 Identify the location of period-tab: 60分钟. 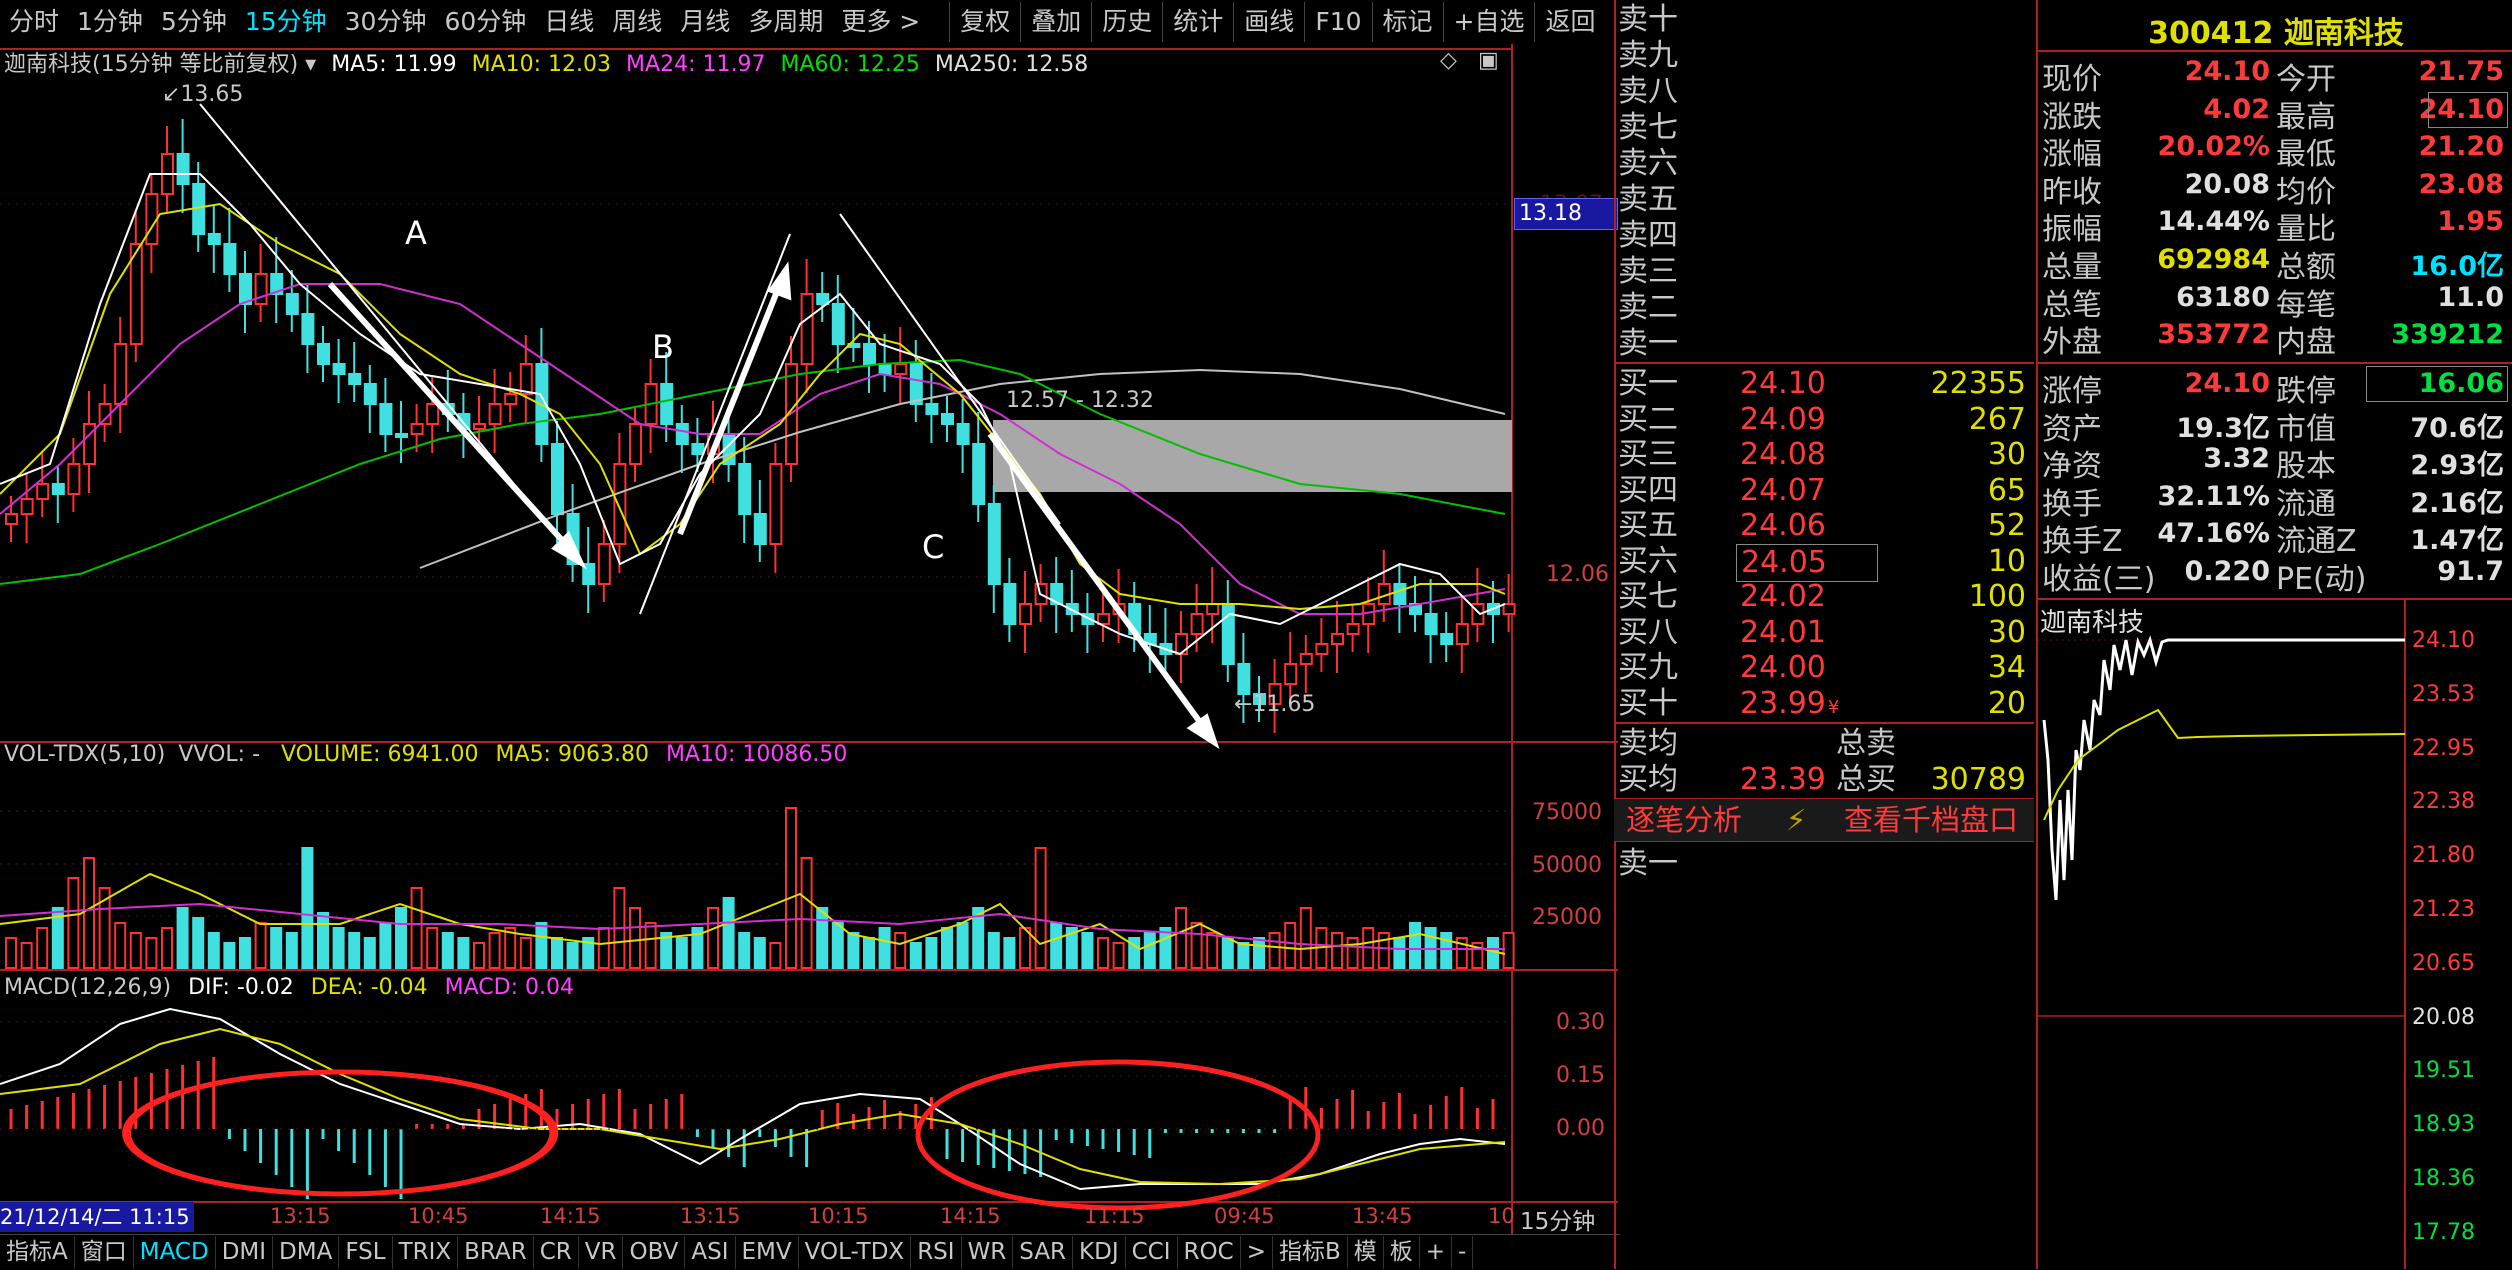
(485, 22).